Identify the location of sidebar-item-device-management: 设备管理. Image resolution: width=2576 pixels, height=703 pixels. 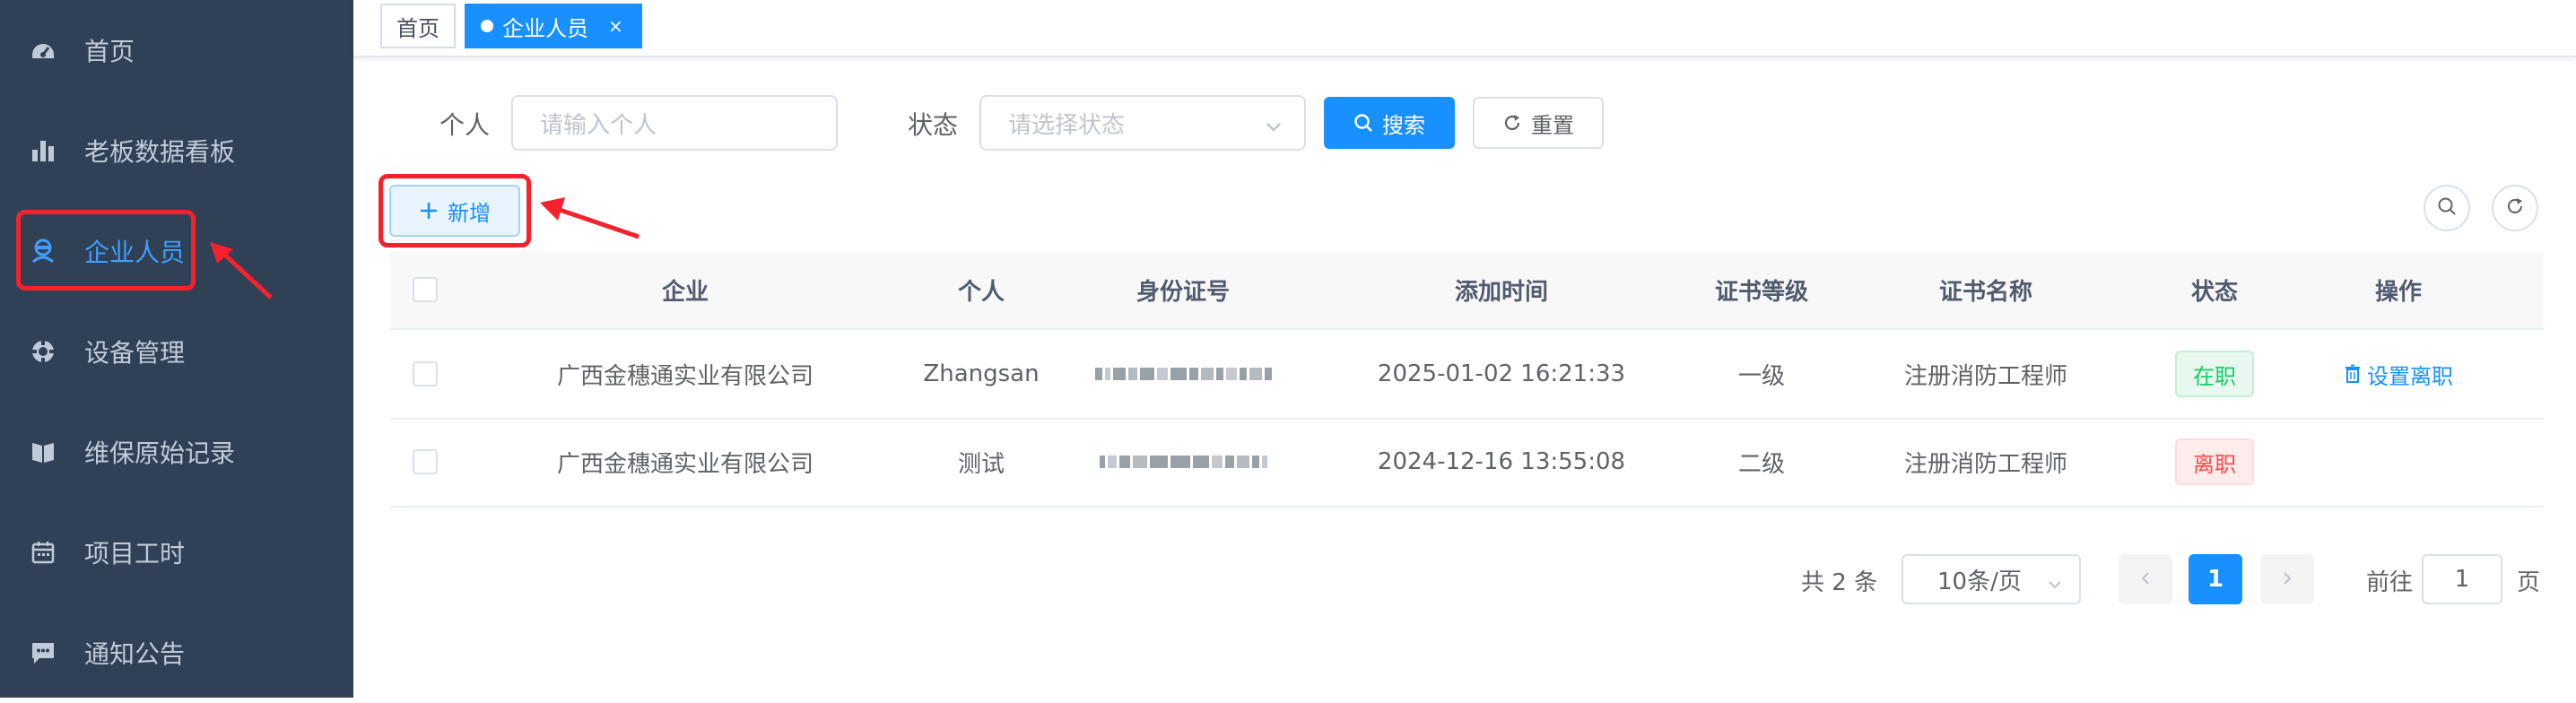
(176, 351).